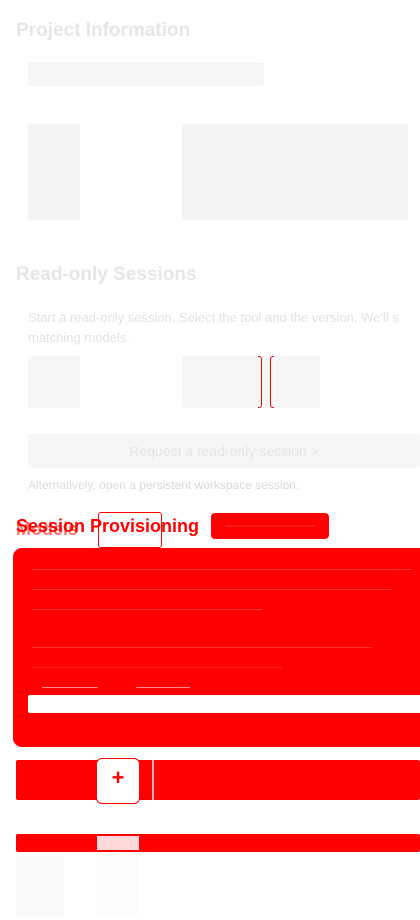 The image size is (420, 920). What do you see at coordinates (40, 886) in the screenshot?
I see `bottom-left-faint-block` at bounding box center [40, 886].